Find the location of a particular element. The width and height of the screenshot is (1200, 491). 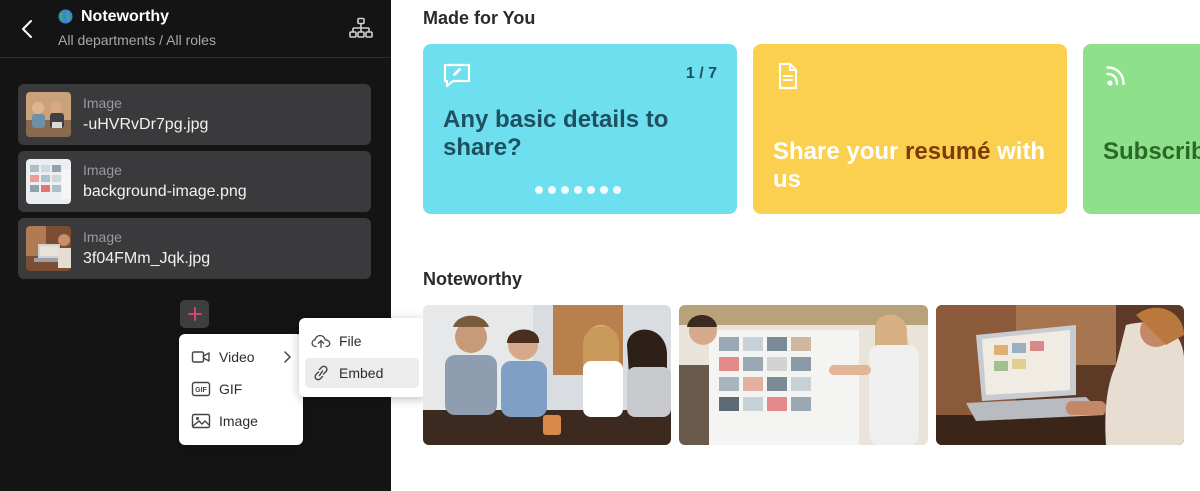

globe-icon is located at coordinates (65, 16).